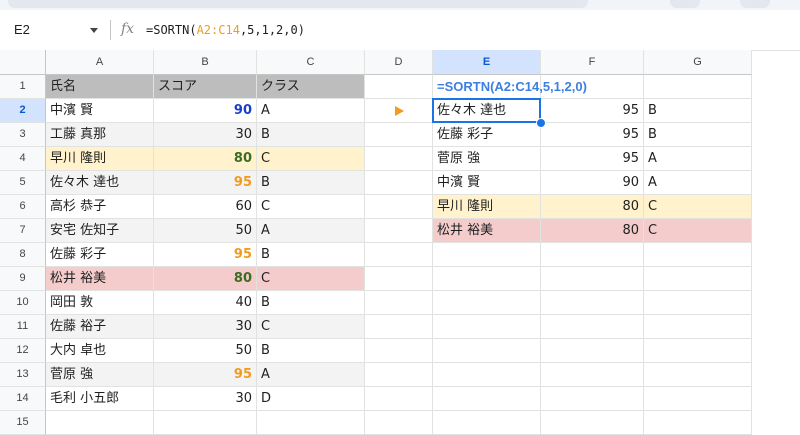 This screenshot has height=435, width=800. Describe the element at coordinates (487, 231) in the screenshot. I see `result-name-cell: 松井 裕美` at that location.